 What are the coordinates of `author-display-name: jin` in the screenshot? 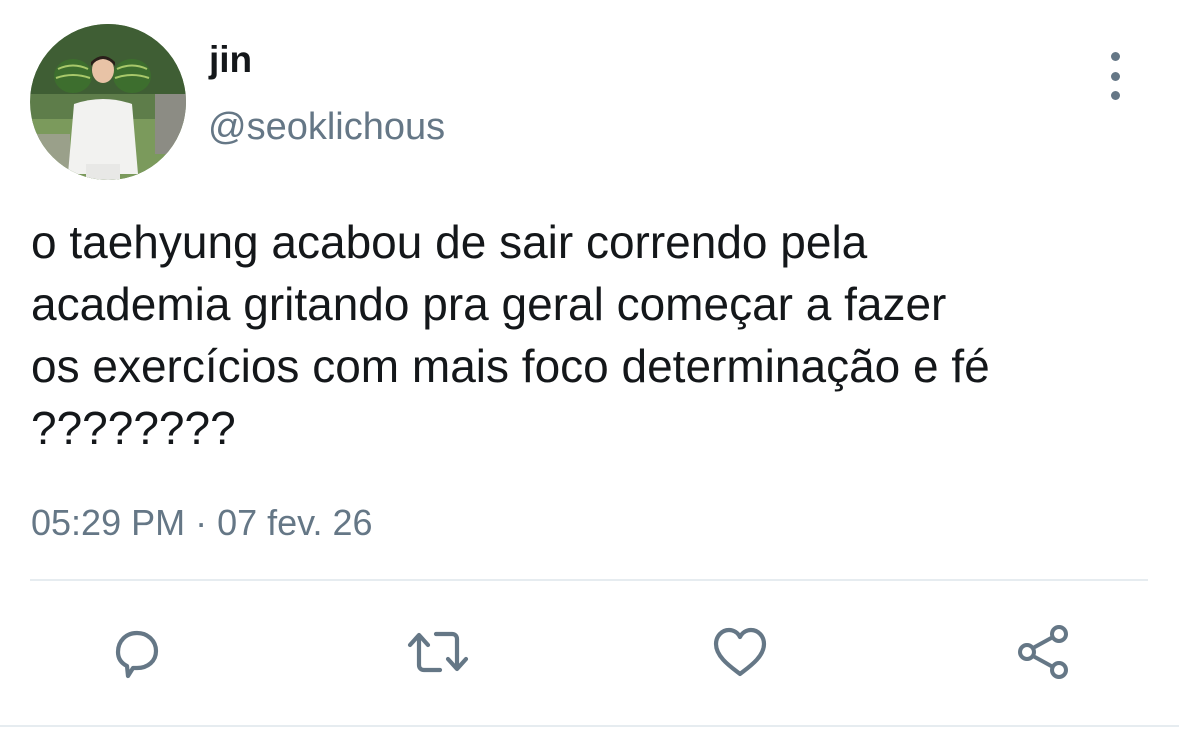 It's located at (230, 60).